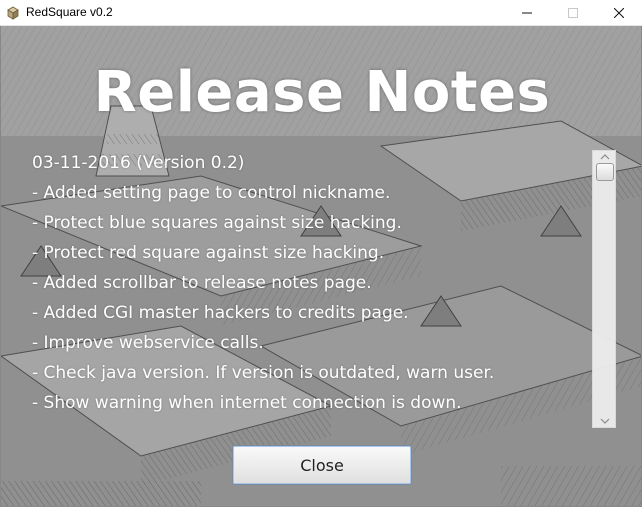 This screenshot has width=642, height=507. I want to click on scroll-down-icon, so click(605, 421).